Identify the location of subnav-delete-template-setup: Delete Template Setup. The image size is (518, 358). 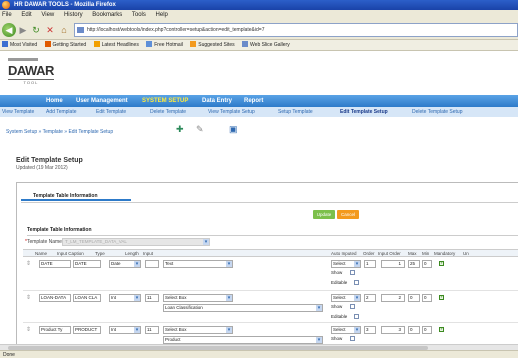
(437, 112).